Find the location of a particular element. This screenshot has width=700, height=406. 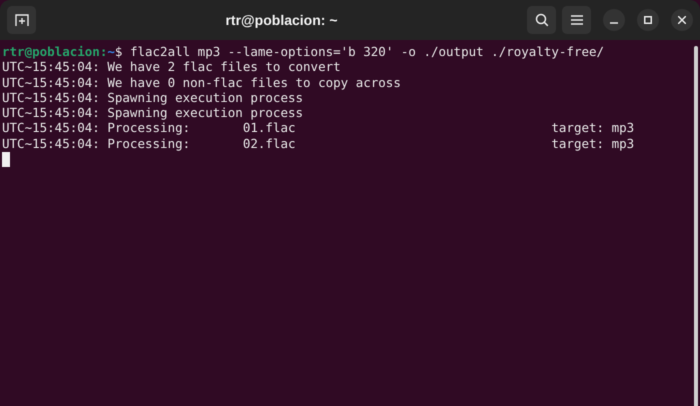

search-icon is located at coordinates (541, 20).